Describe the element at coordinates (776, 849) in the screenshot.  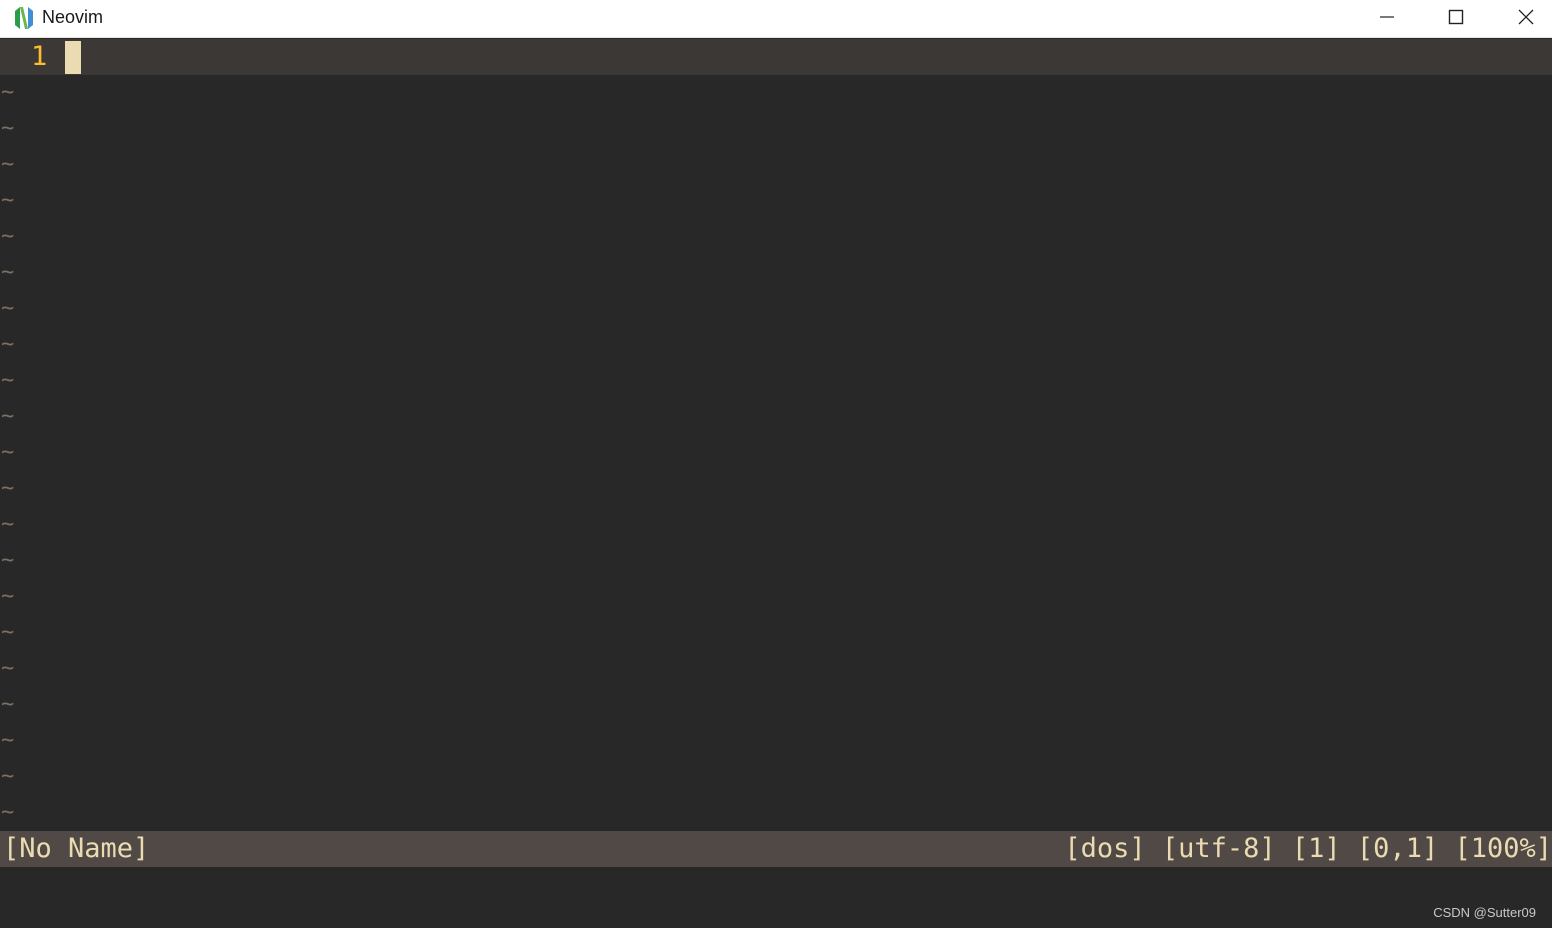
I see `status-line: [No Name] [dos] [utf-8] [1] [0,1] [100%]` at that location.